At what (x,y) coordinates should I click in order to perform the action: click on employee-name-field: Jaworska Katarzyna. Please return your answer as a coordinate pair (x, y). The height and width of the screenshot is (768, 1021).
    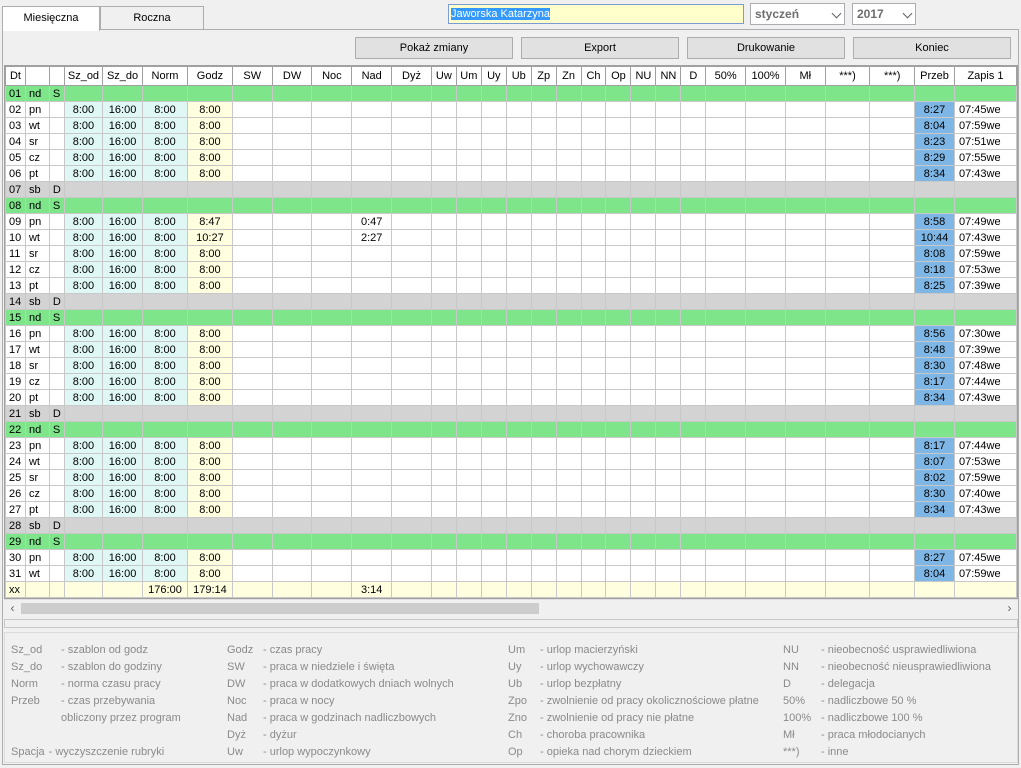
    Looking at the image, I should click on (596, 14).